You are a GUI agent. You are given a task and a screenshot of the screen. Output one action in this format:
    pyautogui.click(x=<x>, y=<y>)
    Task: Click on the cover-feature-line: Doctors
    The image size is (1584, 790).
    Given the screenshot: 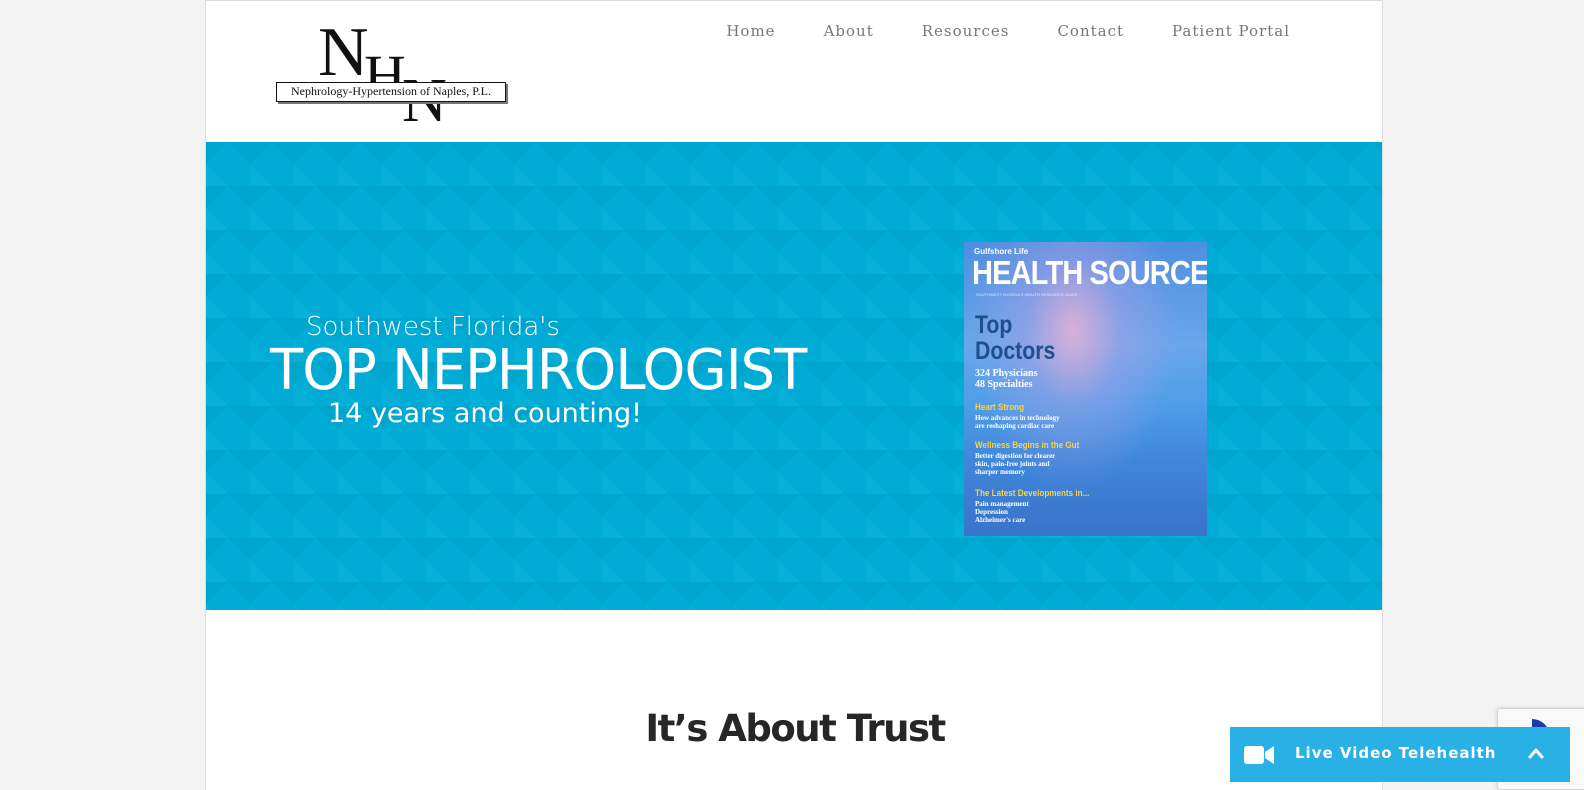 What is the action you would take?
    pyautogui.click(x=1015, y=351)
    